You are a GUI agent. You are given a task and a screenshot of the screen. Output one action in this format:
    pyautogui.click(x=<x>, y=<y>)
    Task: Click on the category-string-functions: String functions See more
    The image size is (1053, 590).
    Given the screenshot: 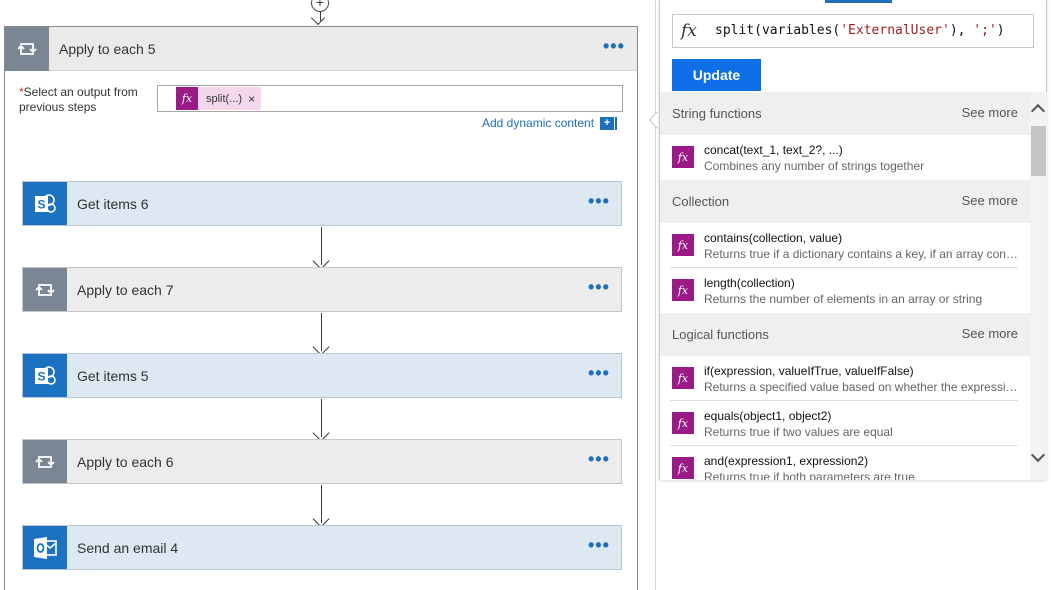 What is the action you would take?
    pyautogui.click(x=845, y=113)
    